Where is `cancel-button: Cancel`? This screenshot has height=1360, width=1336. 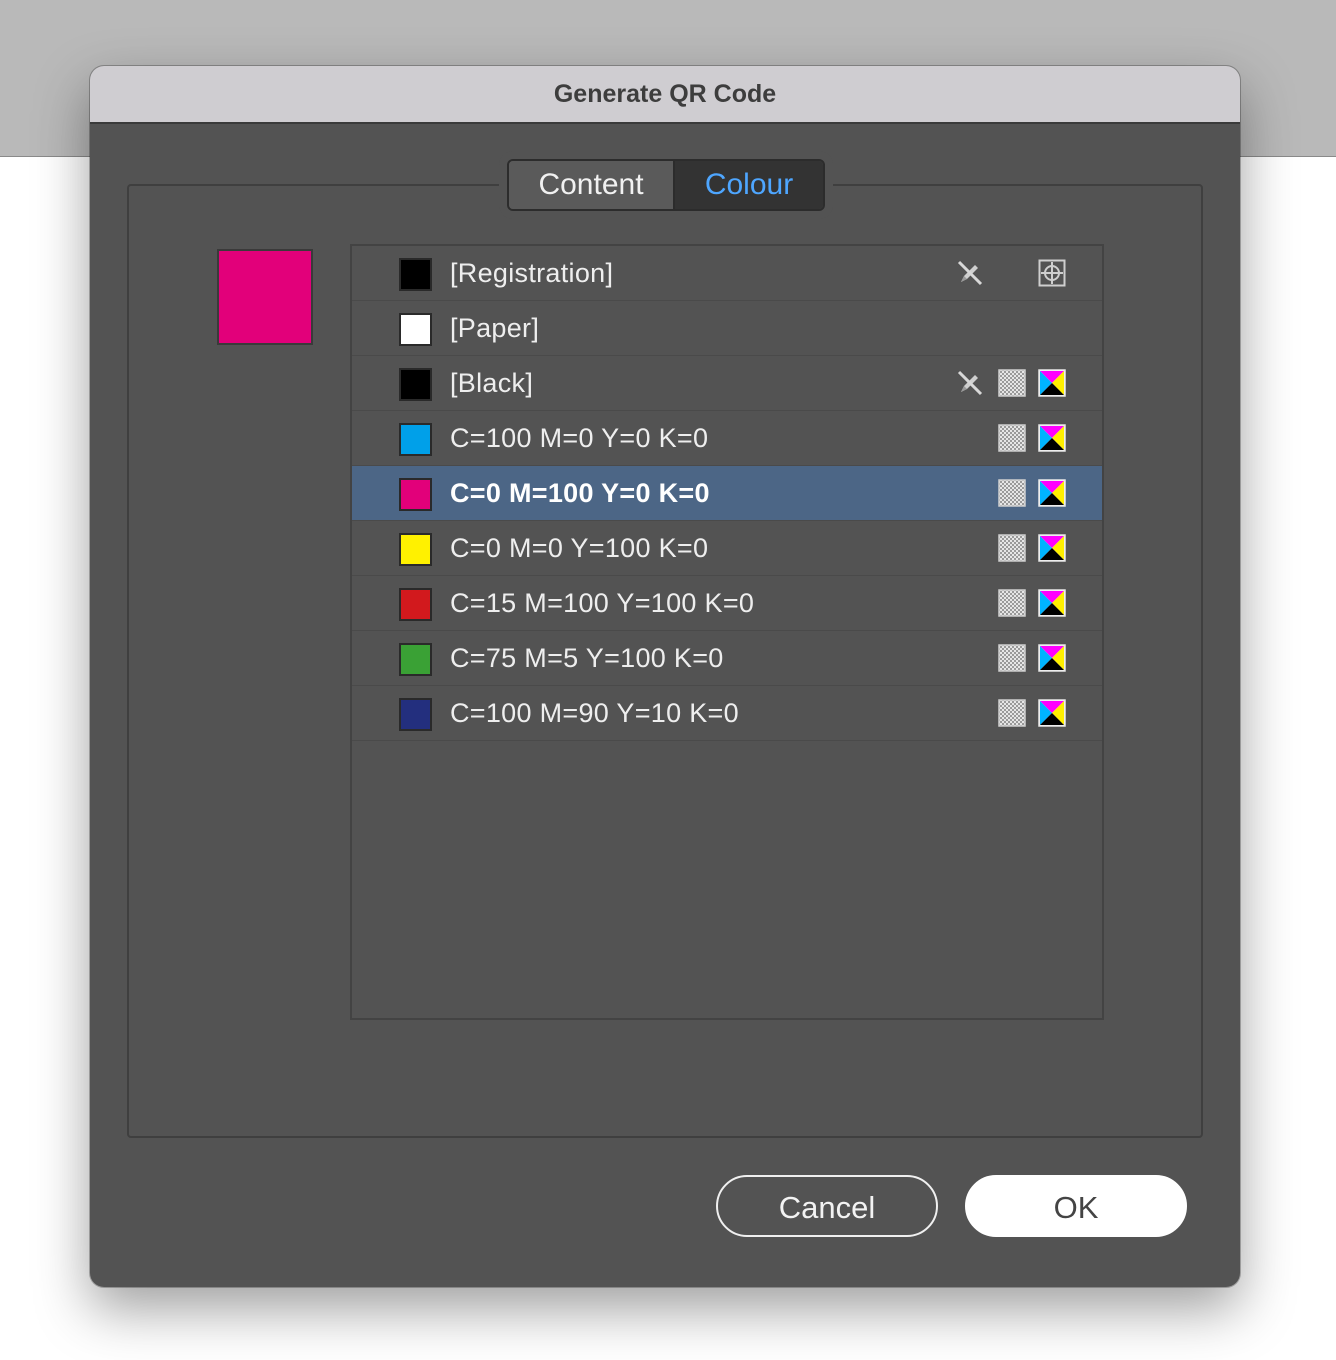 cancel-button: Cancel is located at coordinates (827, 1206).